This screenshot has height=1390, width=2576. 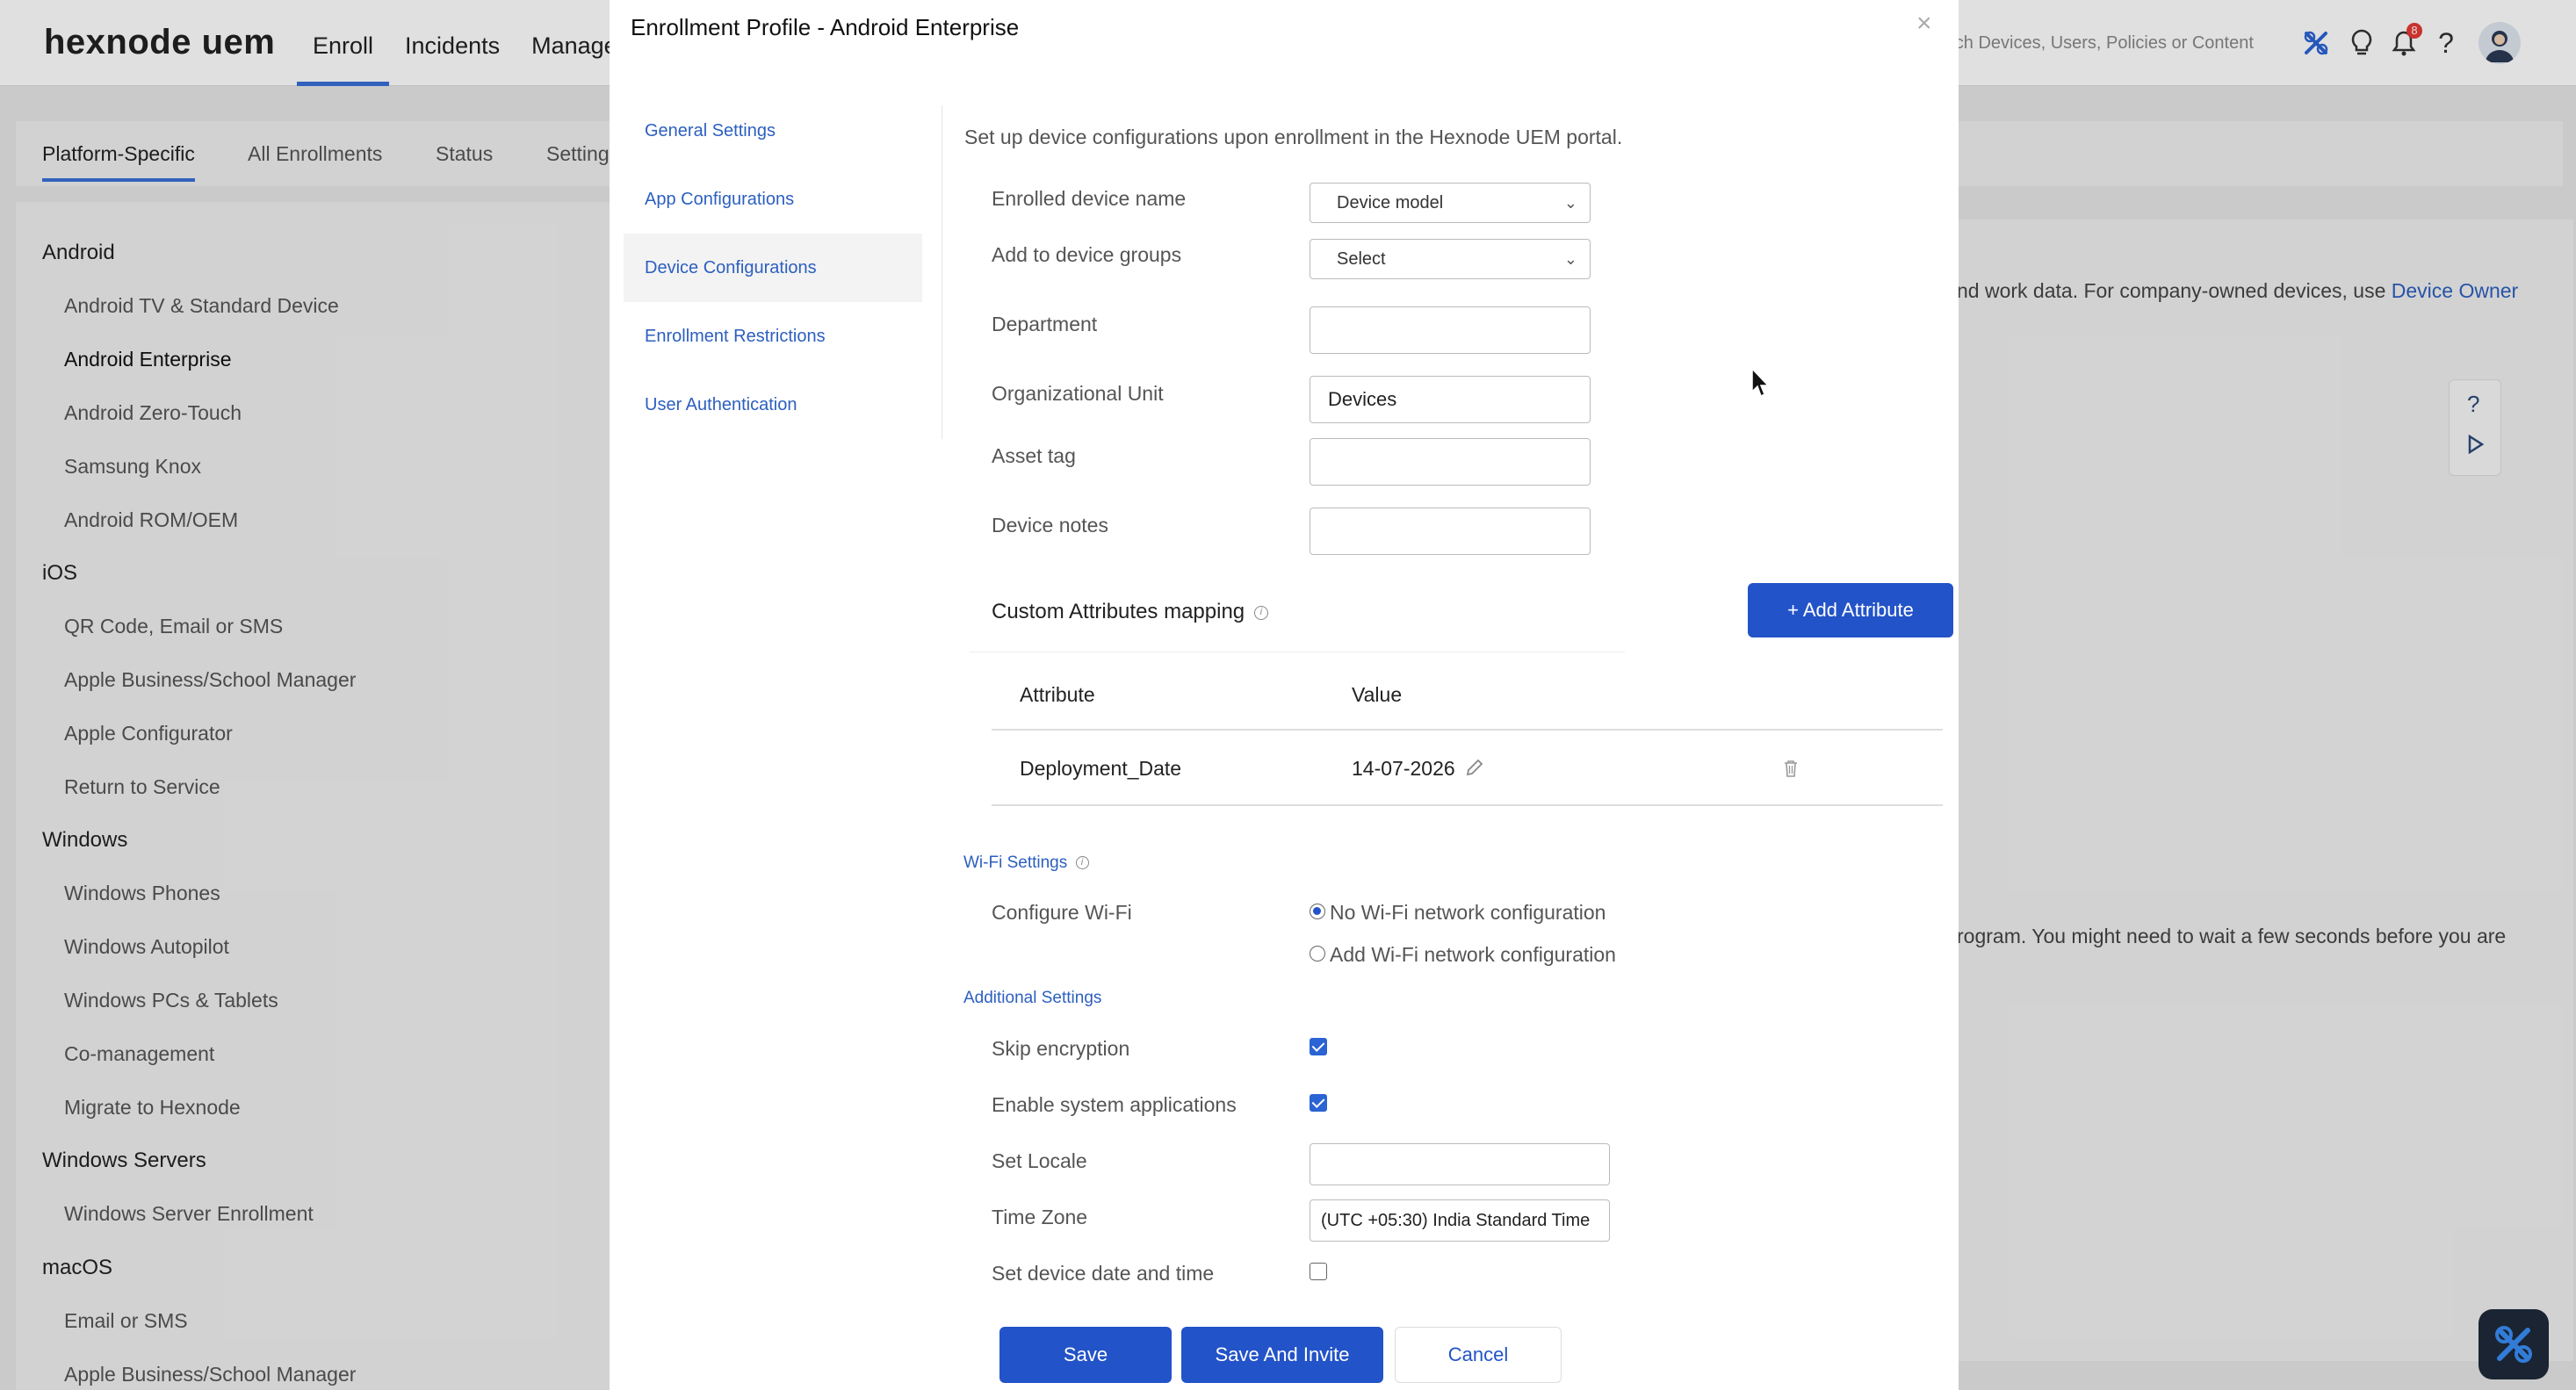 What do you see at coordinates (1085, 1355) in the screenshot?
I see `save-button: Save` at bounding box center [1085, 1355].